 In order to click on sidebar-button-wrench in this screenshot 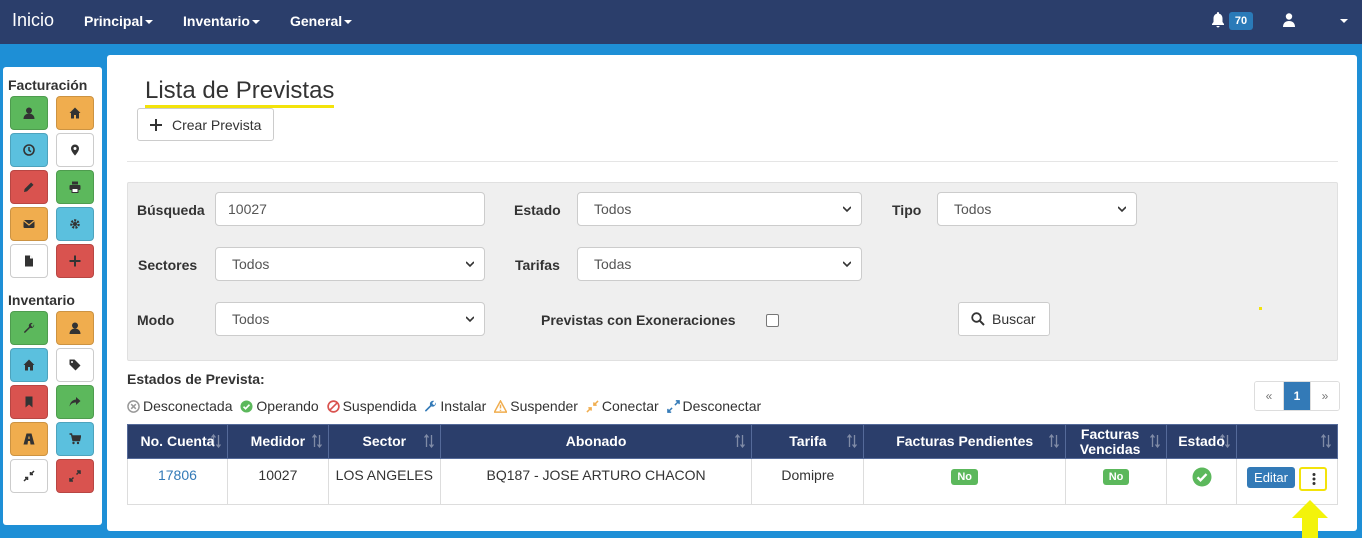, I will do `click(29, 328)`.